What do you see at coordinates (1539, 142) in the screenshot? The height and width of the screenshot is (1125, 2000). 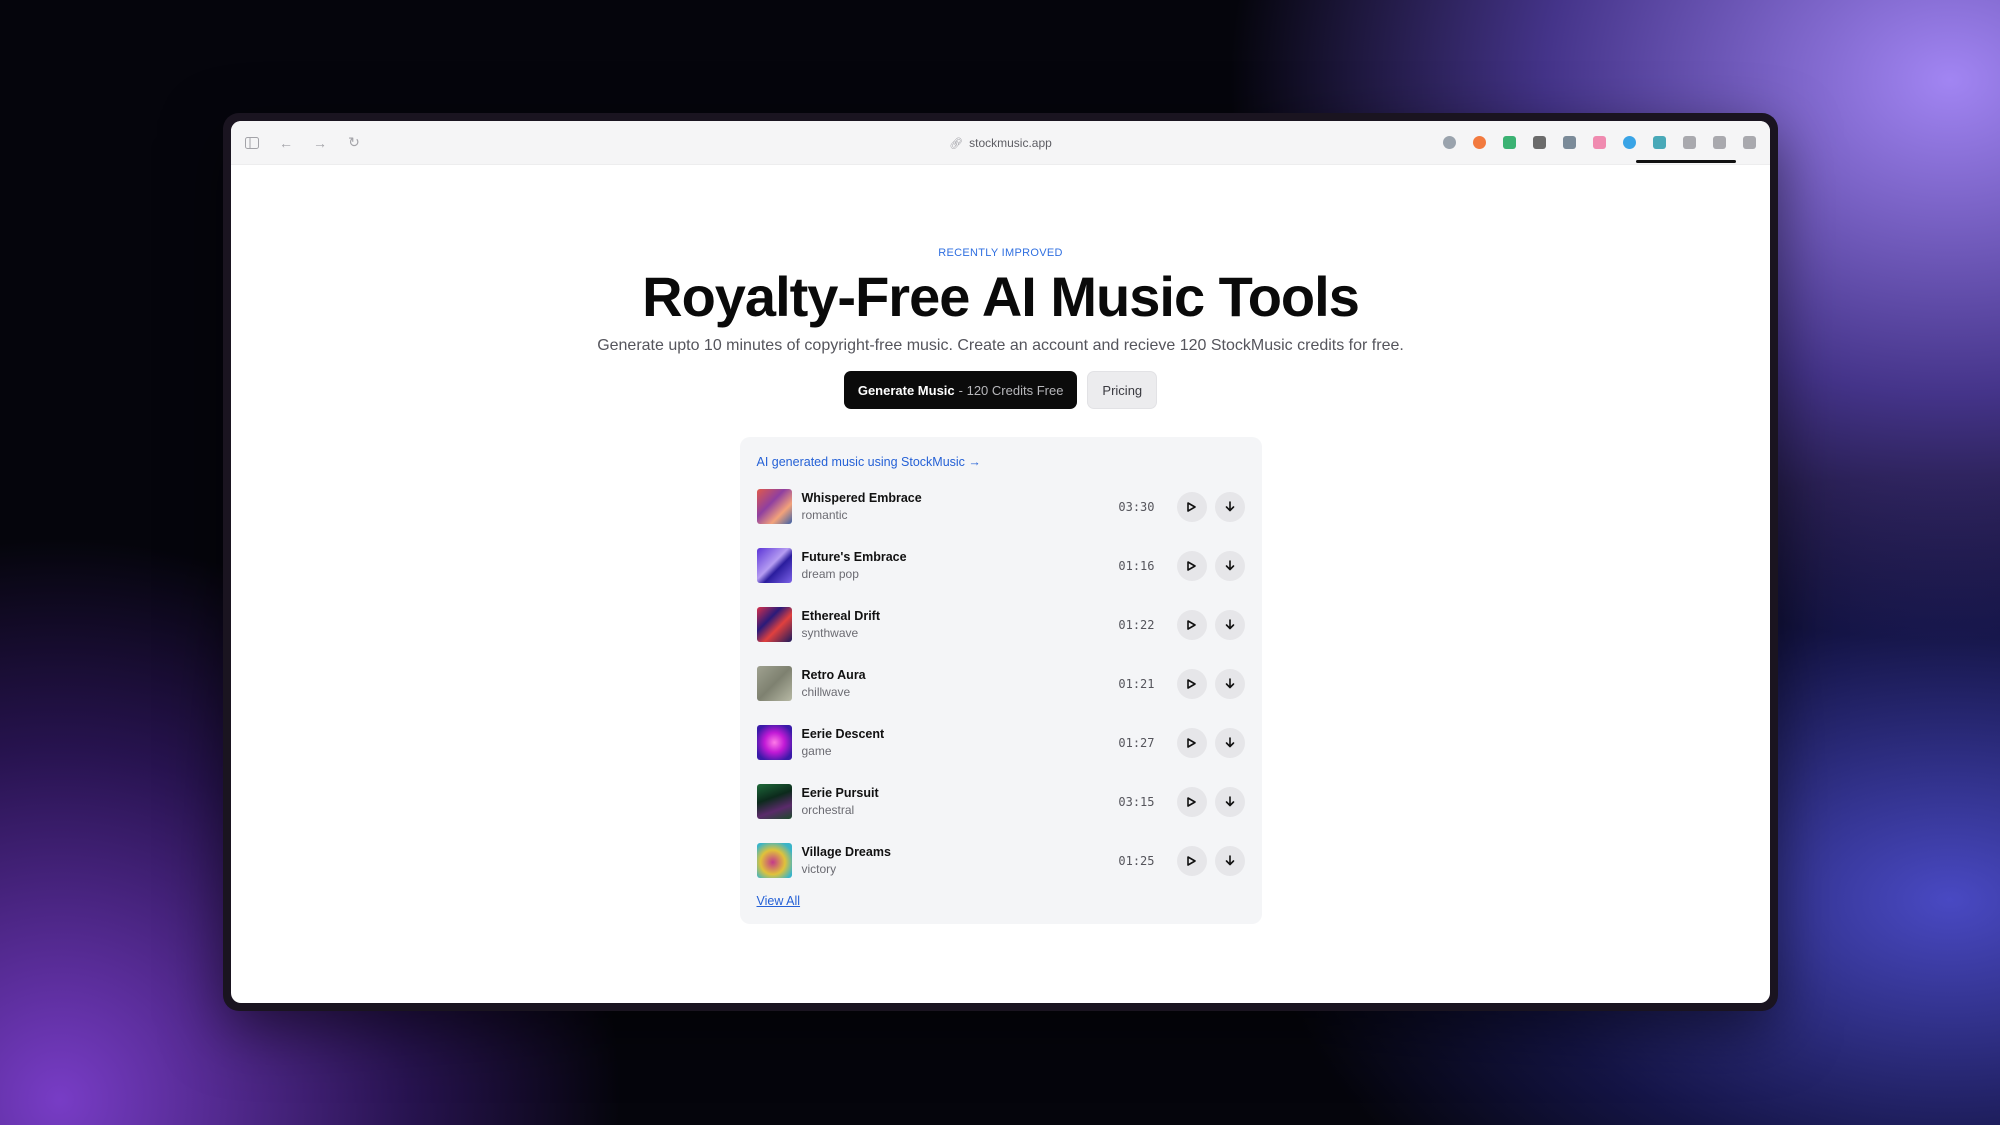 I see `notion-extension-icon` at bounding box center [1539, 142].